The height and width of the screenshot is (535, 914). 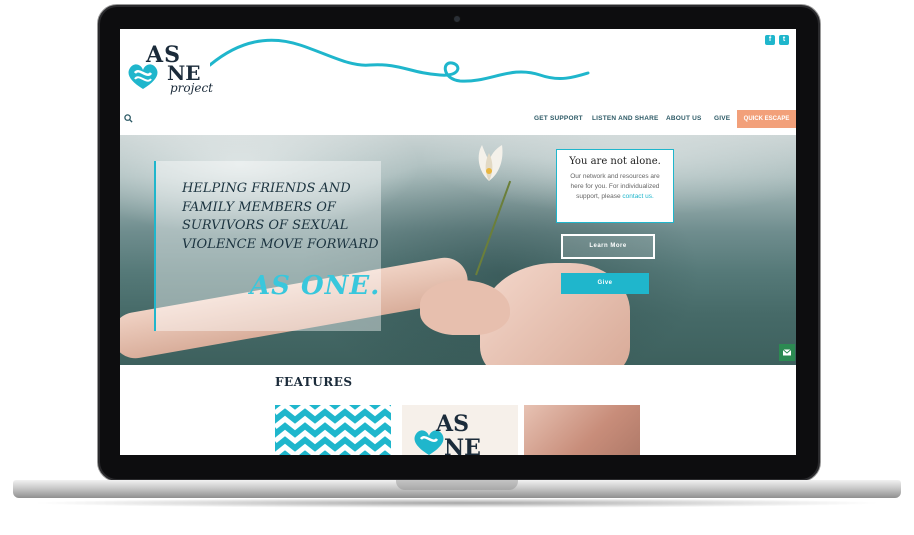 I want to click on facebook-icon: f, so click(x=770, y=40).